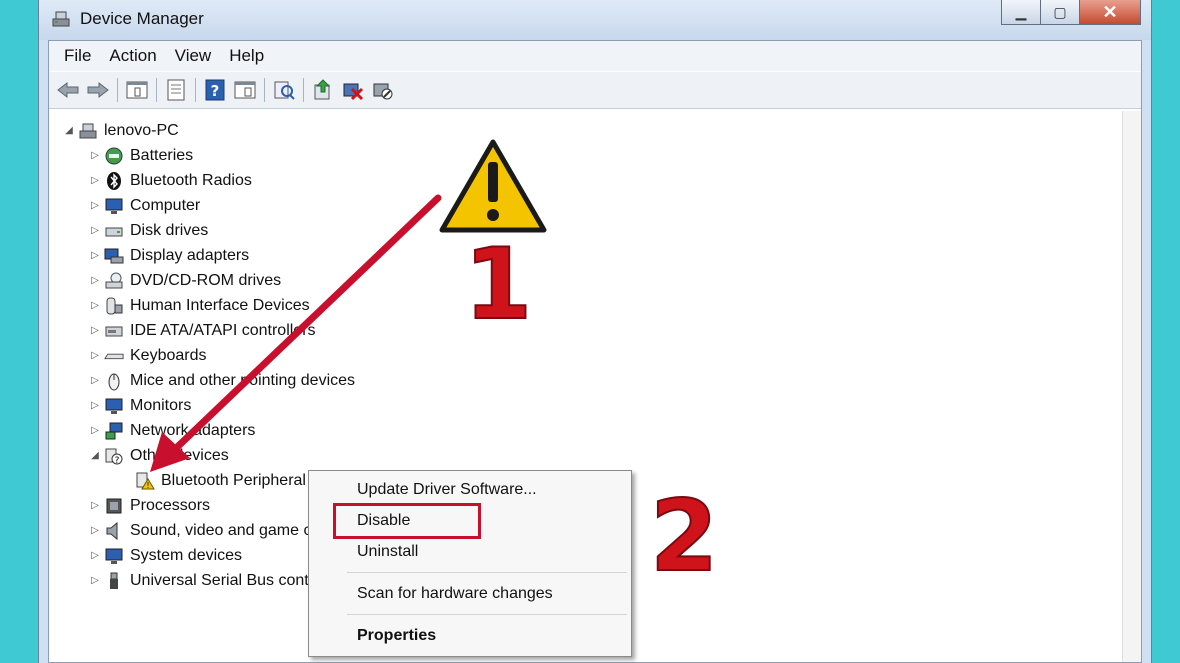  I want to click on tree-node-disk-drives: ▷ Disk drives, so click(148, 230).